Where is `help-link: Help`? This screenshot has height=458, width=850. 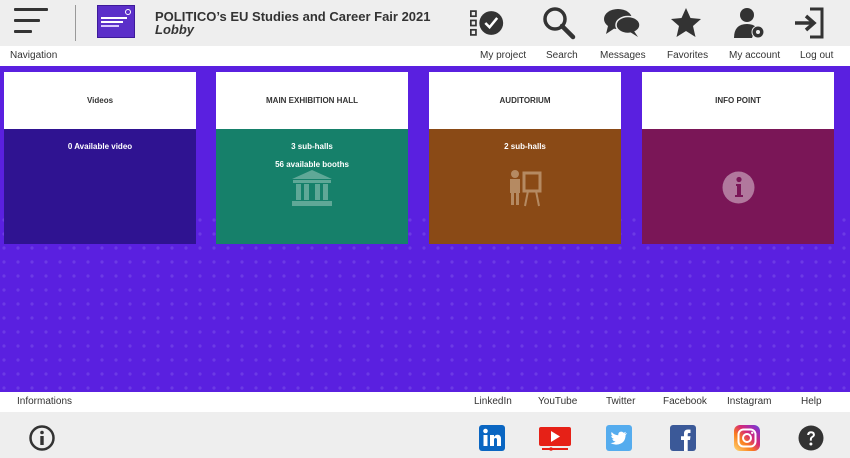 help-link: Help is located at coordinates (811, 401).